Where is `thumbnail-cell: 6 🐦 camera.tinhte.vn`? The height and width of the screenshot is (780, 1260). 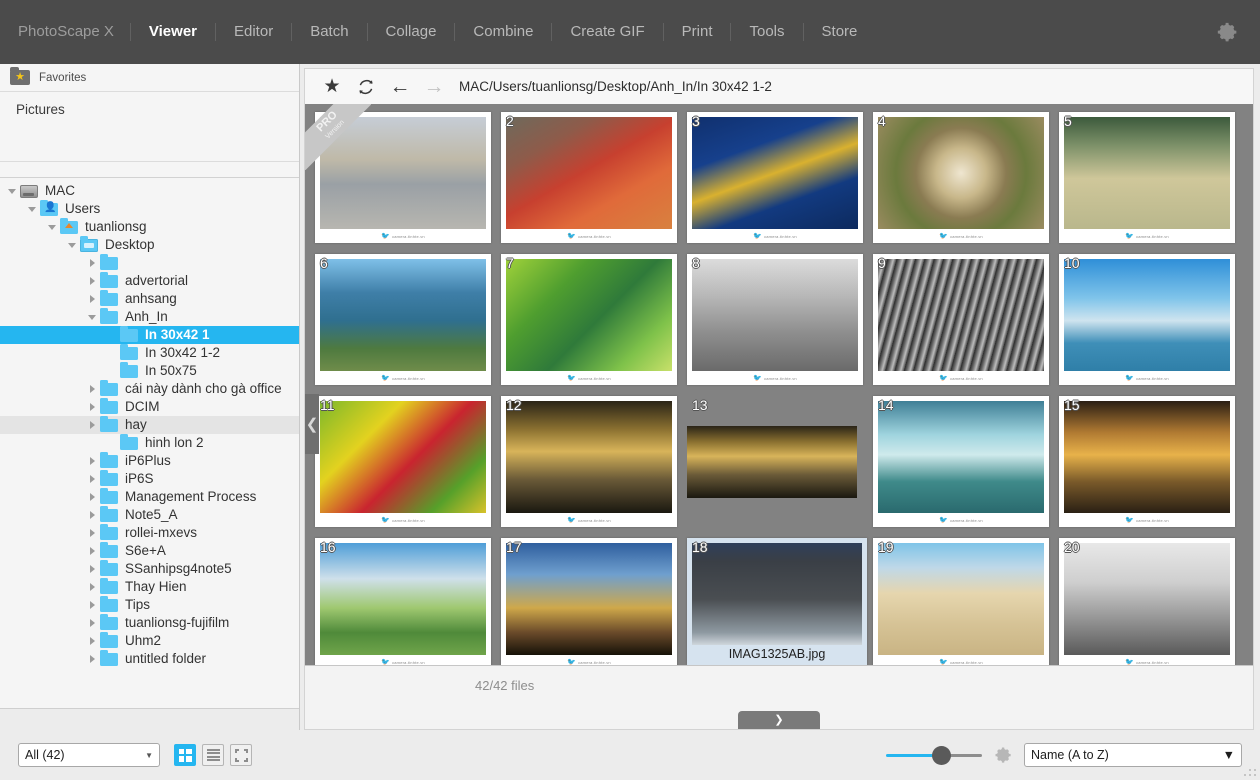 thumbnail-cell: 6 🐦 camera.tinhte.vn is located at coordinates (407, 324).